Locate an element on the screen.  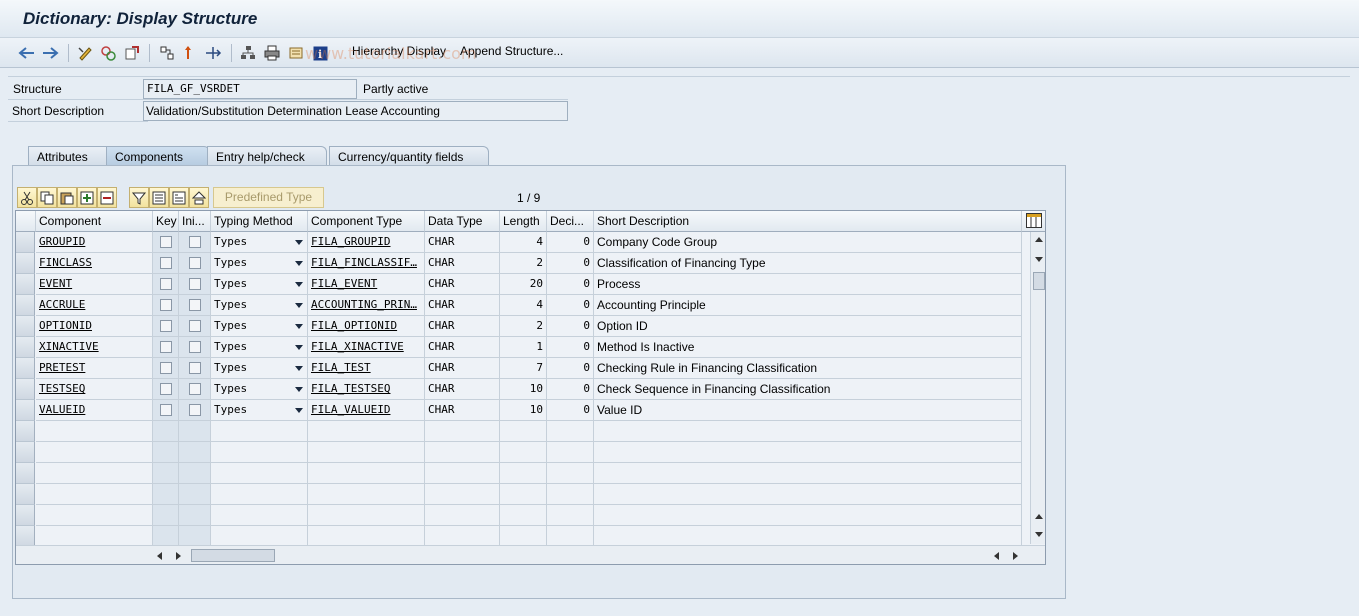
paste-icon is located at coordinates (67, 197).